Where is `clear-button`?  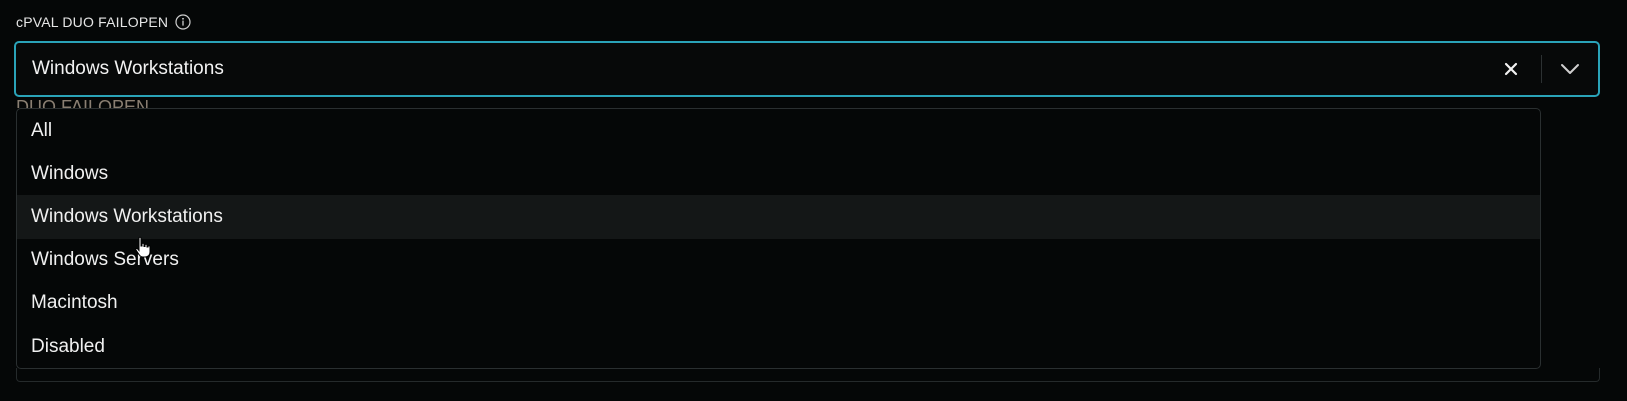
clear-button is located at coordinates (1511, 69).